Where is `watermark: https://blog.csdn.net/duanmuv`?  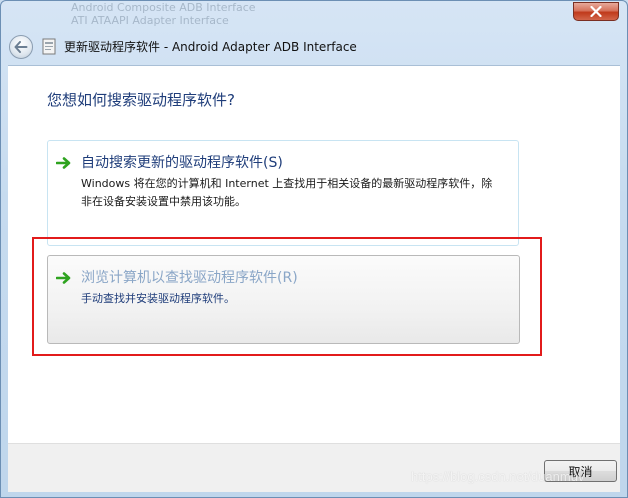
watermark: https://blog.csdn.net/duanmuv is located at coordinates (498, 476).